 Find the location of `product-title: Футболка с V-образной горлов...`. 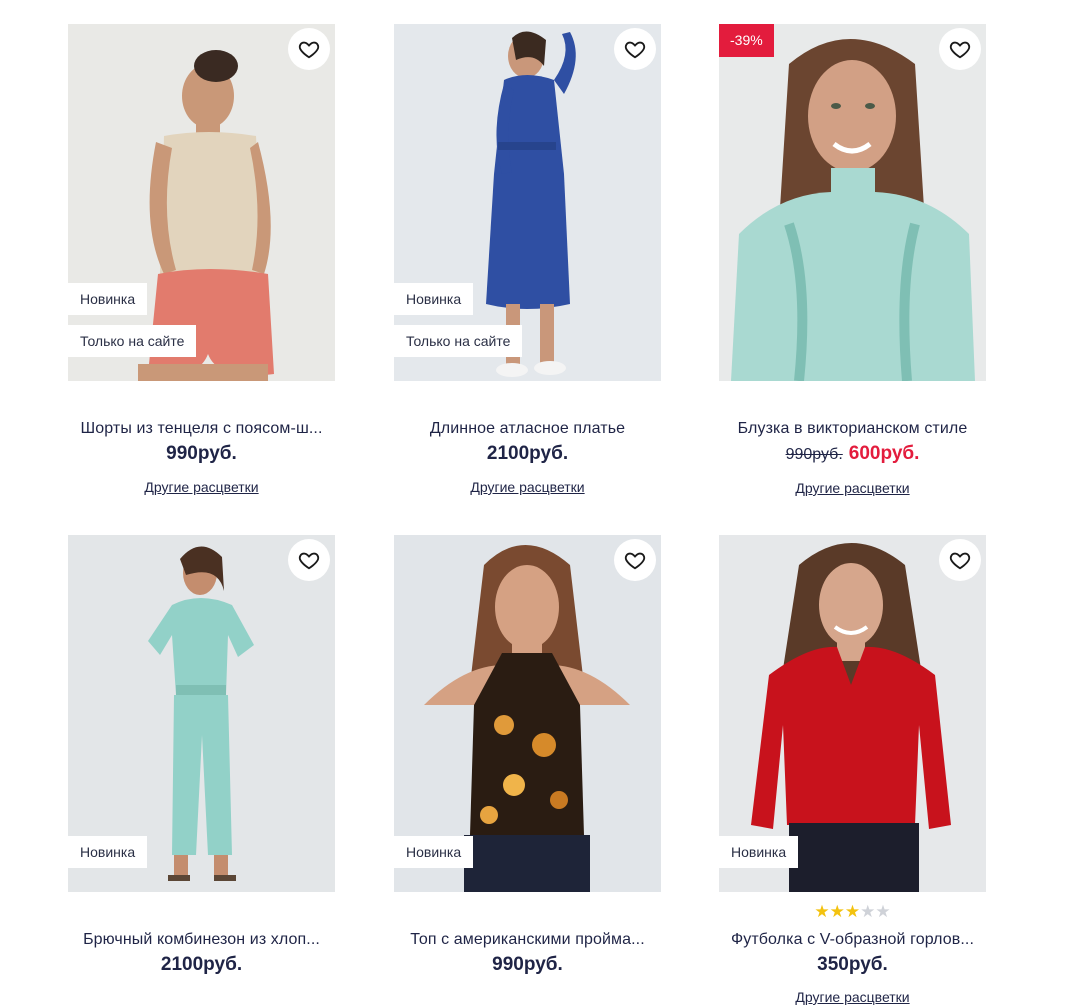

product-title: Футболка с V-образной горлов... is located at coordinates (852, 940).